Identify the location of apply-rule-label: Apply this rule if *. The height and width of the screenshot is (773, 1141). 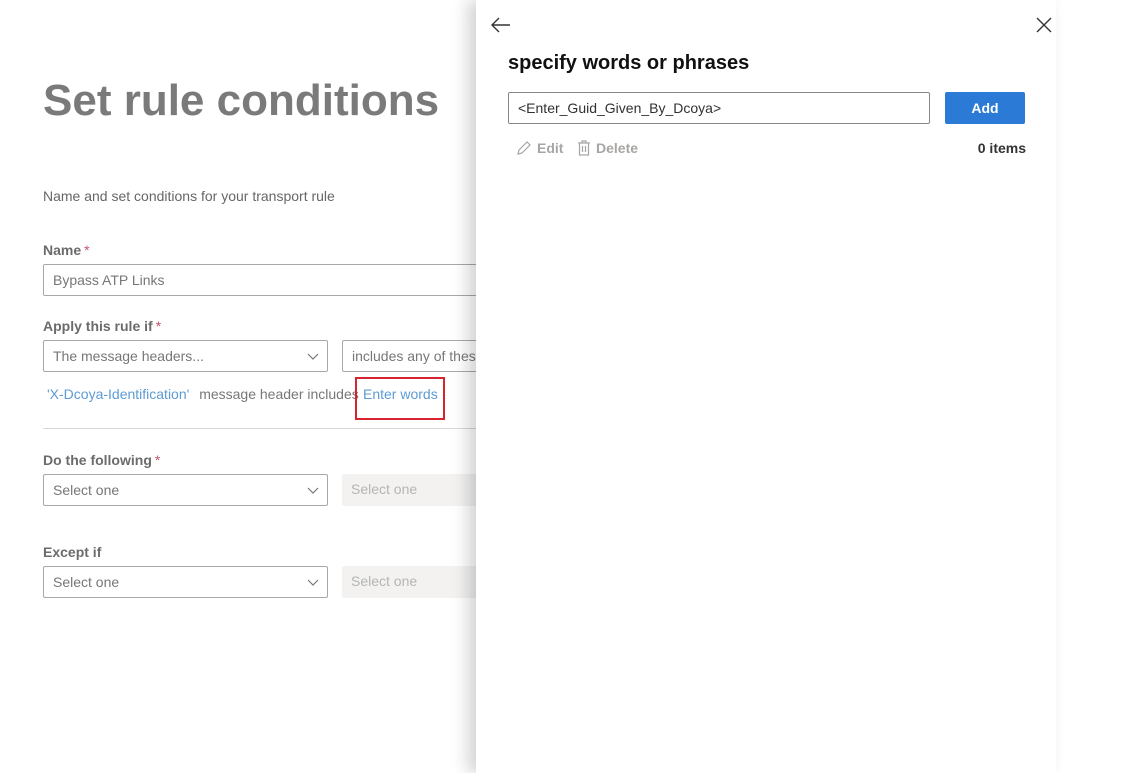
(102, 326).